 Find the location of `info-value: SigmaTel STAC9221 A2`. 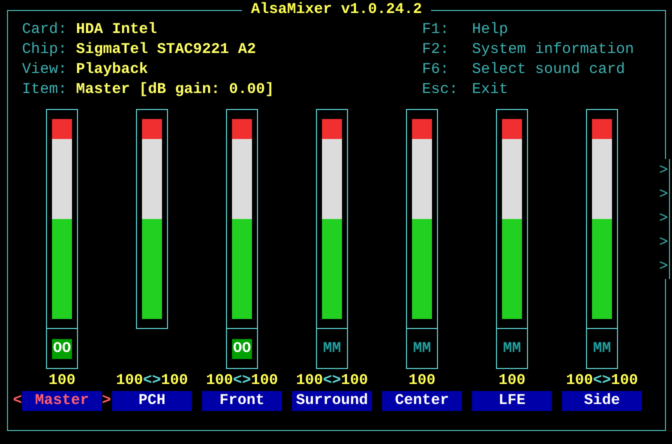

info-value: SigmaTel STAC9221 A2 is located at coordinates (166, 50).